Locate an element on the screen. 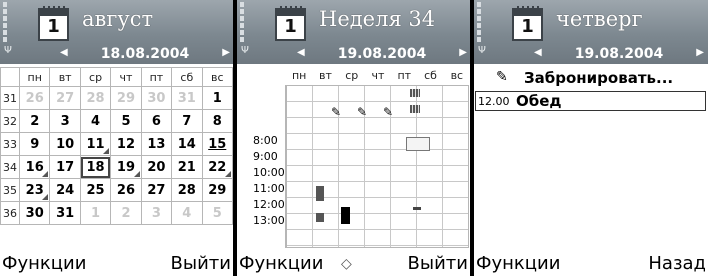 The height and width of the screenshot is (276, 708). header: Ψ 1 Неделя 34 ◀ 19.08.2004 ▶ is located at coordinates (353, 32).